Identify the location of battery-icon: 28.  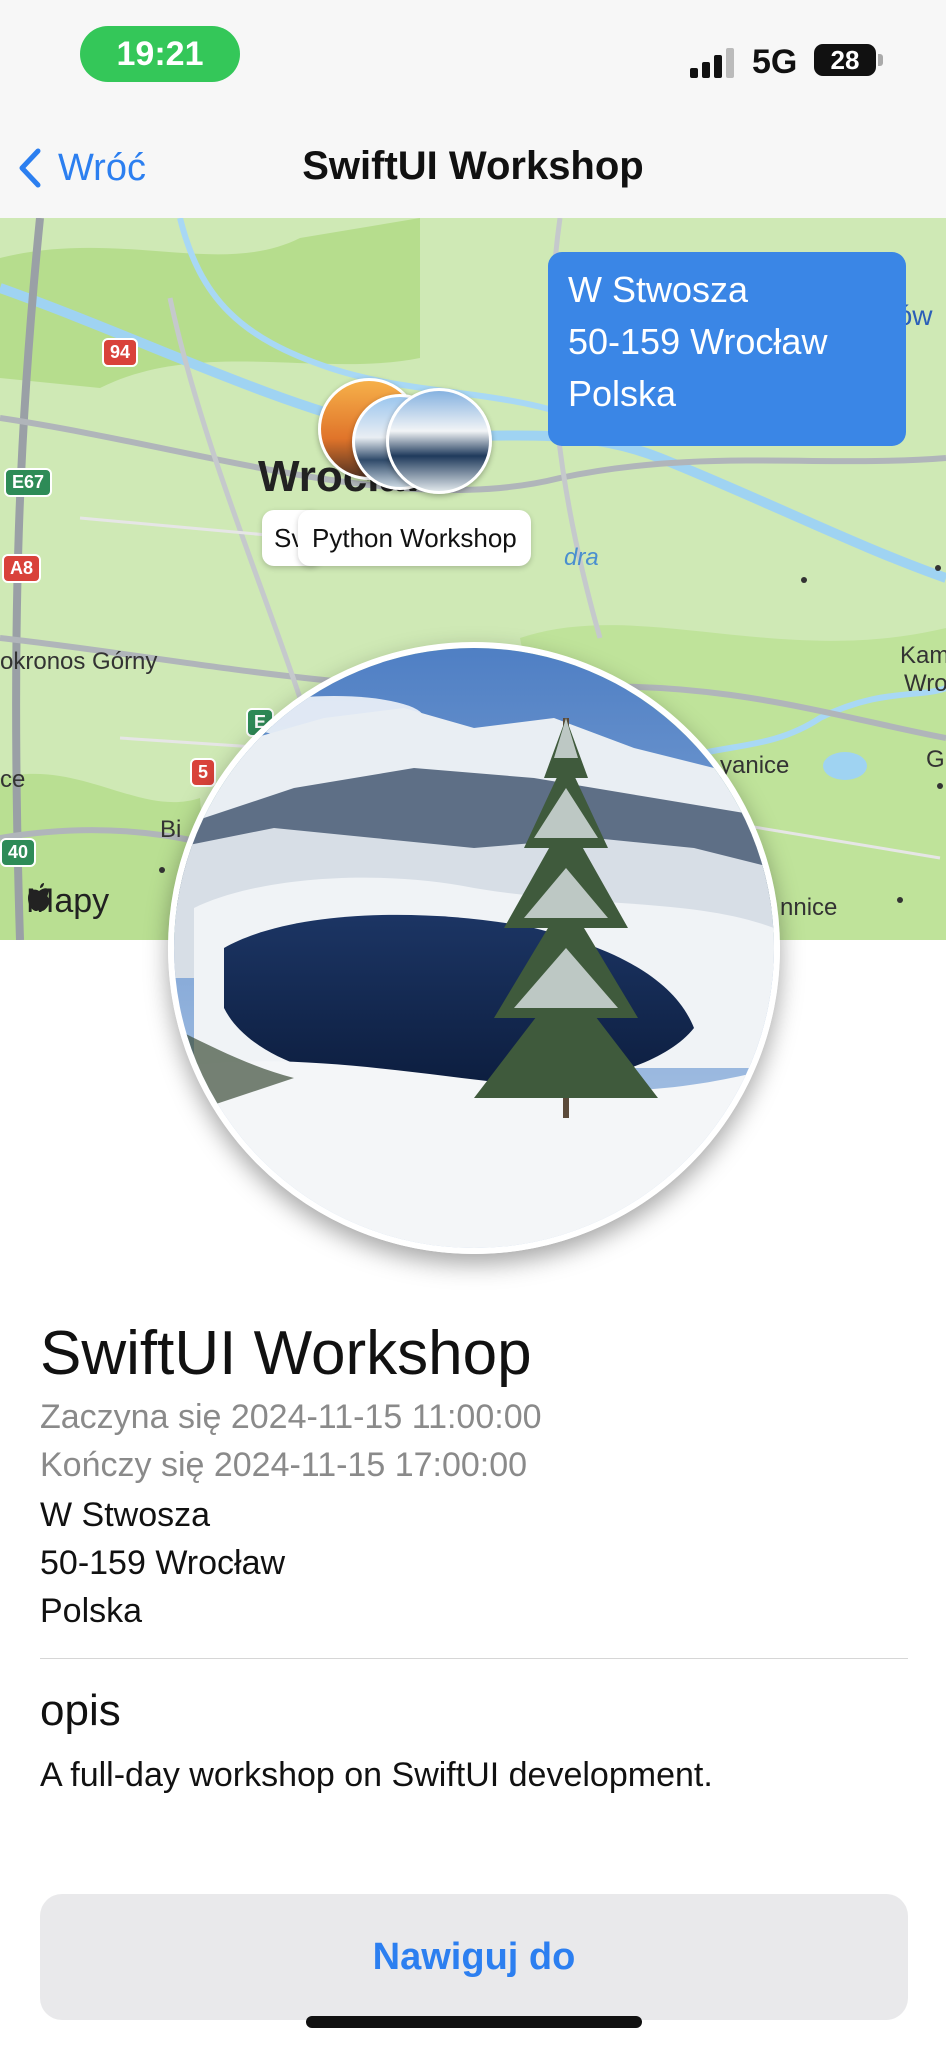
(845, 60).